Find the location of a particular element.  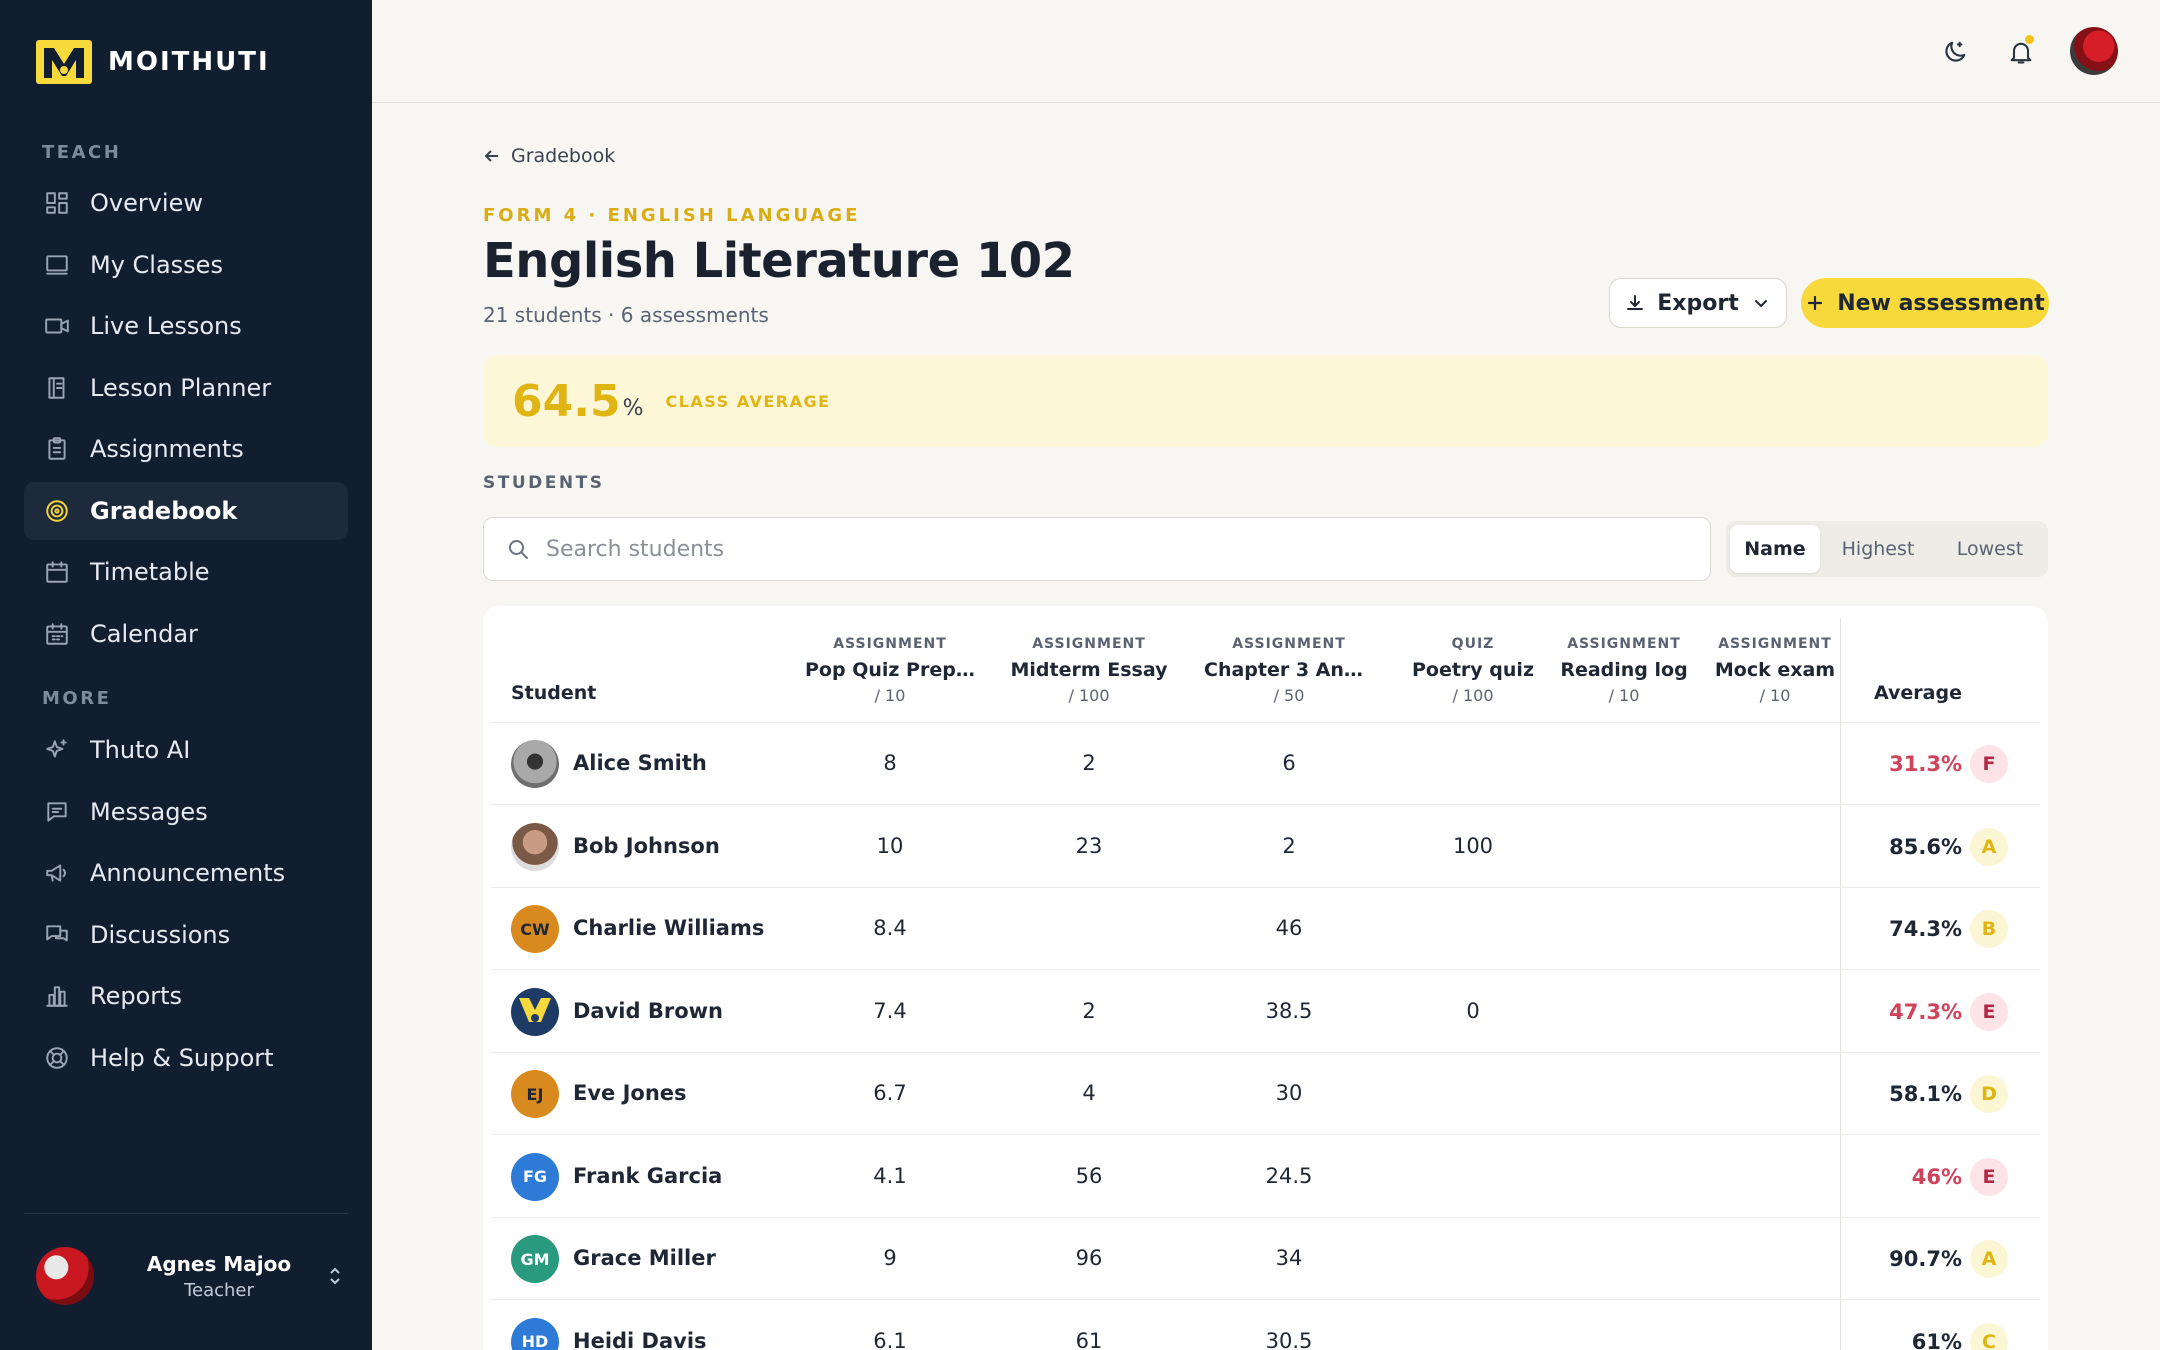

sidebar-item-overview: Overview is located at coordinates (186, 203).